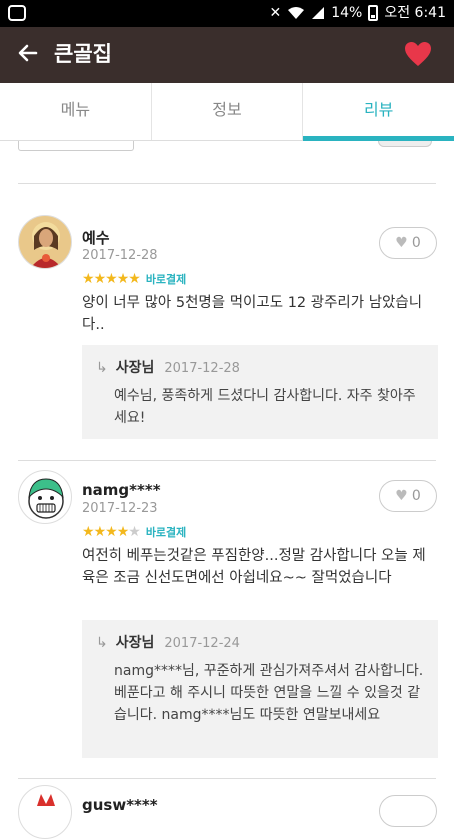  I want to click on reply-text: 예수님, 풍족하게 드셨다니 감사합니다. 자주 찾아주세요!, so click(265, 407).